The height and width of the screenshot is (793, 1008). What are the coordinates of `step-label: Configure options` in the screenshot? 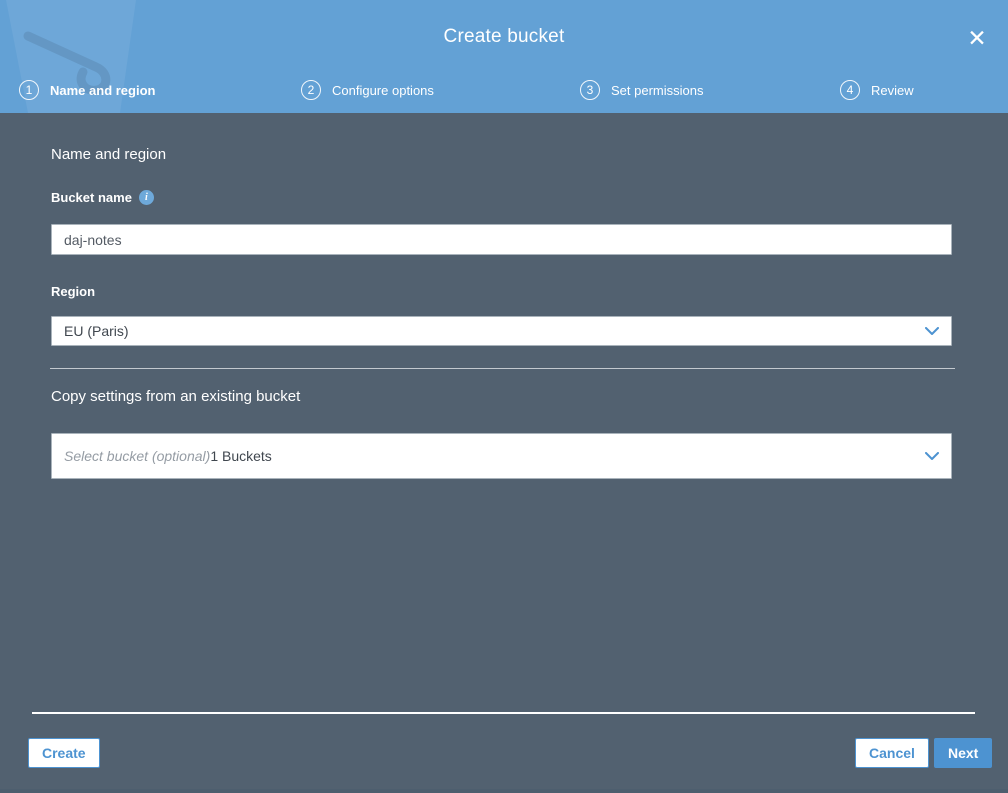 It's located at (383, 90).